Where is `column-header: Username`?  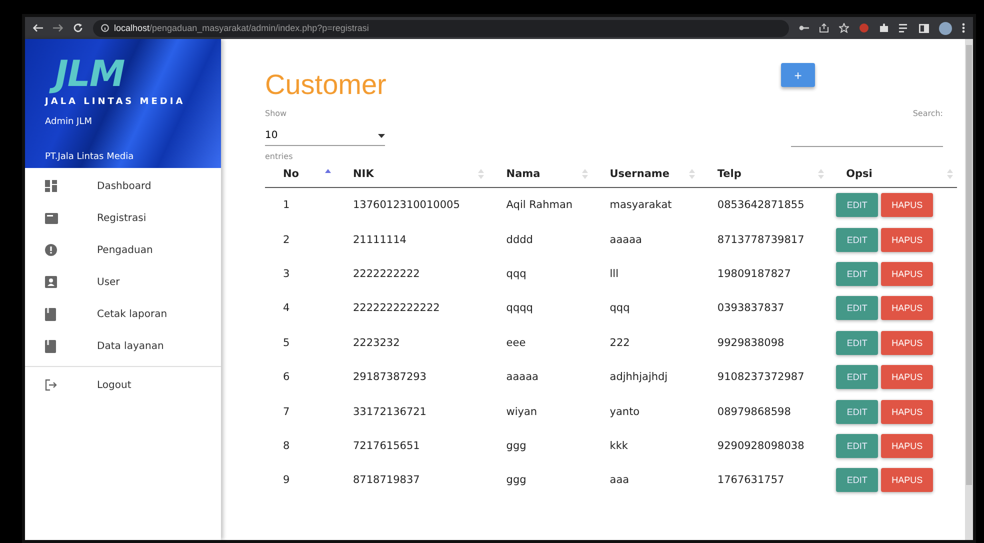 column-header: Username is located at coordinates (646, 174).